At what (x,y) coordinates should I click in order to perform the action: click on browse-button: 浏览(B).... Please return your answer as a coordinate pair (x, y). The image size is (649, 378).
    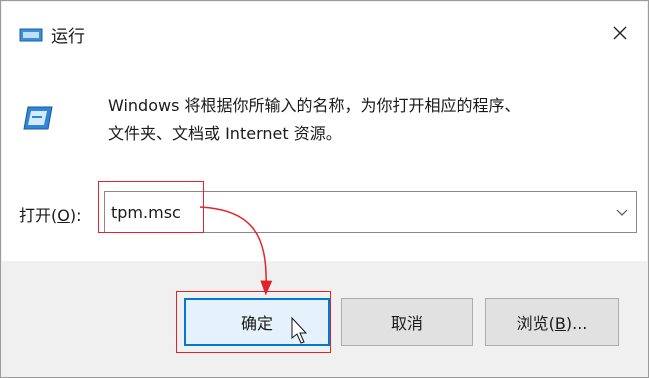
    Looking at the image, I should click on (552, 322).